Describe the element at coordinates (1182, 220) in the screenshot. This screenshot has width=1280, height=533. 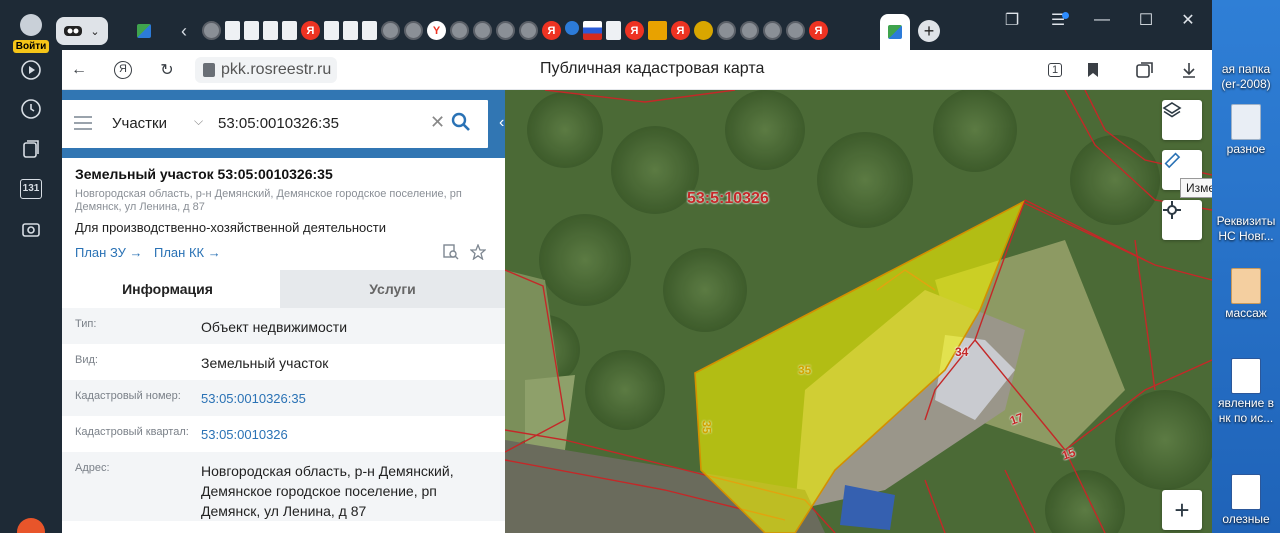
I see `locate-button` at that location.